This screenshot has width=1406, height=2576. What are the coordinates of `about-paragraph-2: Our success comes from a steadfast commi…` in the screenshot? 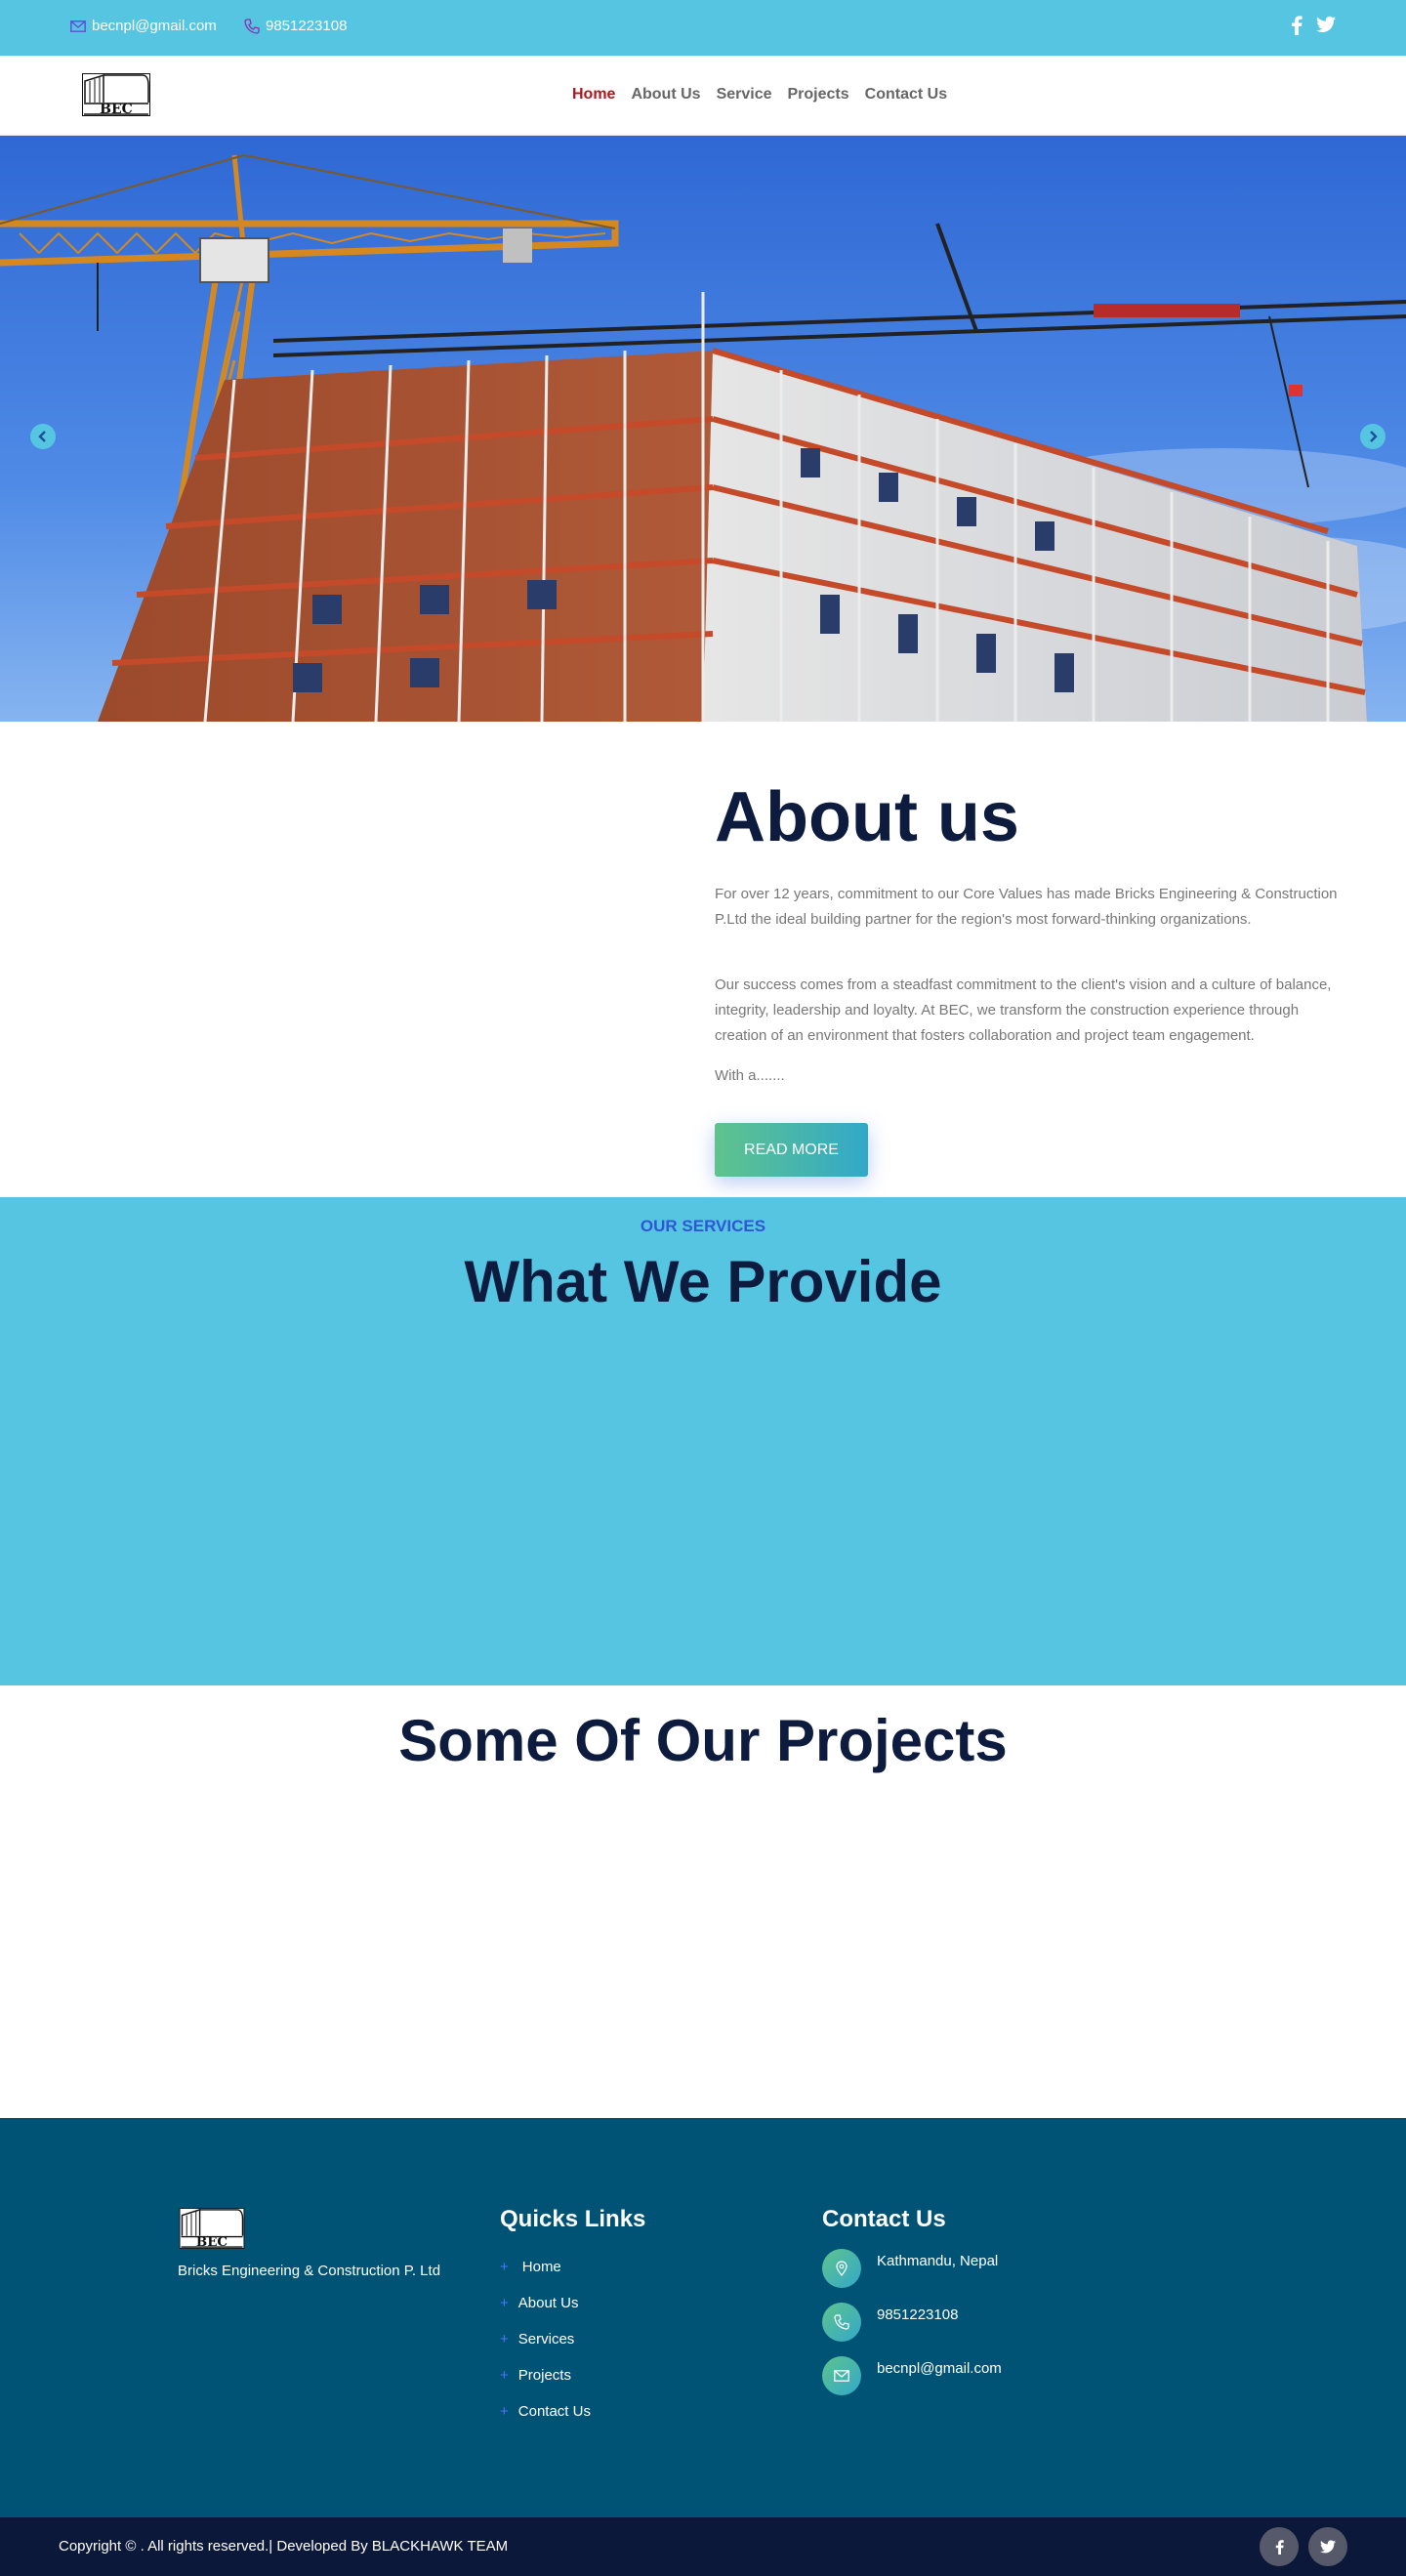 It's located at (1023, 1010).